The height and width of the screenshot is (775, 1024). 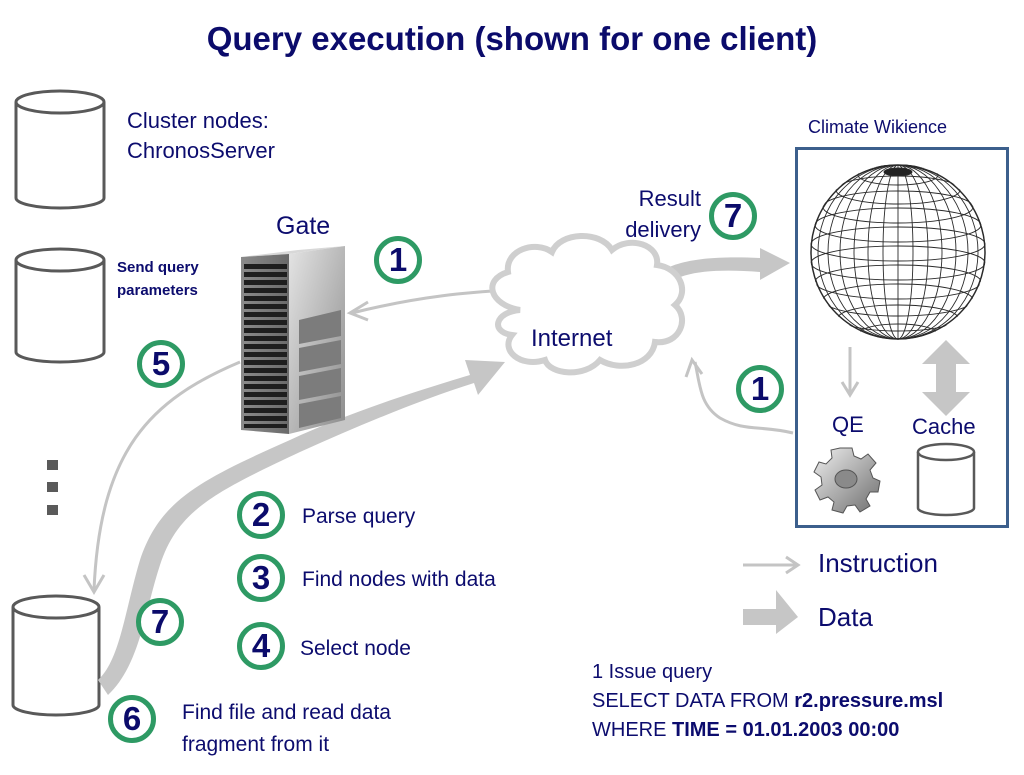 I want to click on legend-data-label: Data, so click(x=845, y=617).